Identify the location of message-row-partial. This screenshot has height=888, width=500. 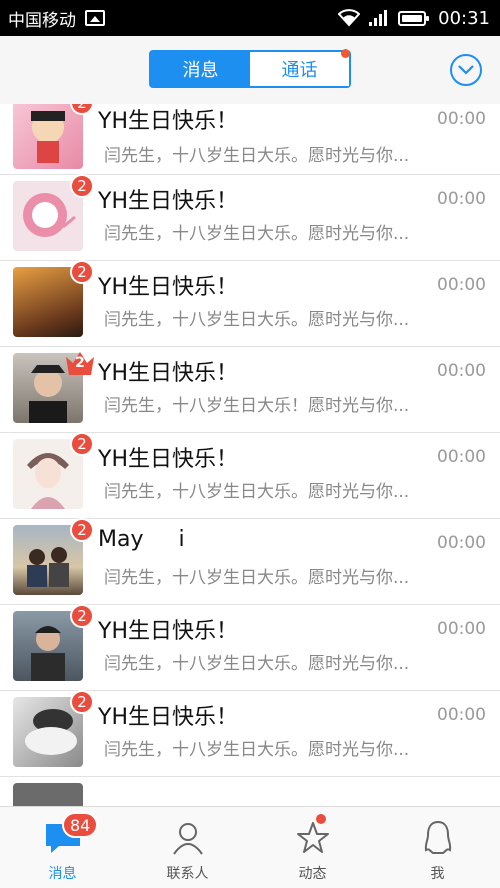
(250, 791).